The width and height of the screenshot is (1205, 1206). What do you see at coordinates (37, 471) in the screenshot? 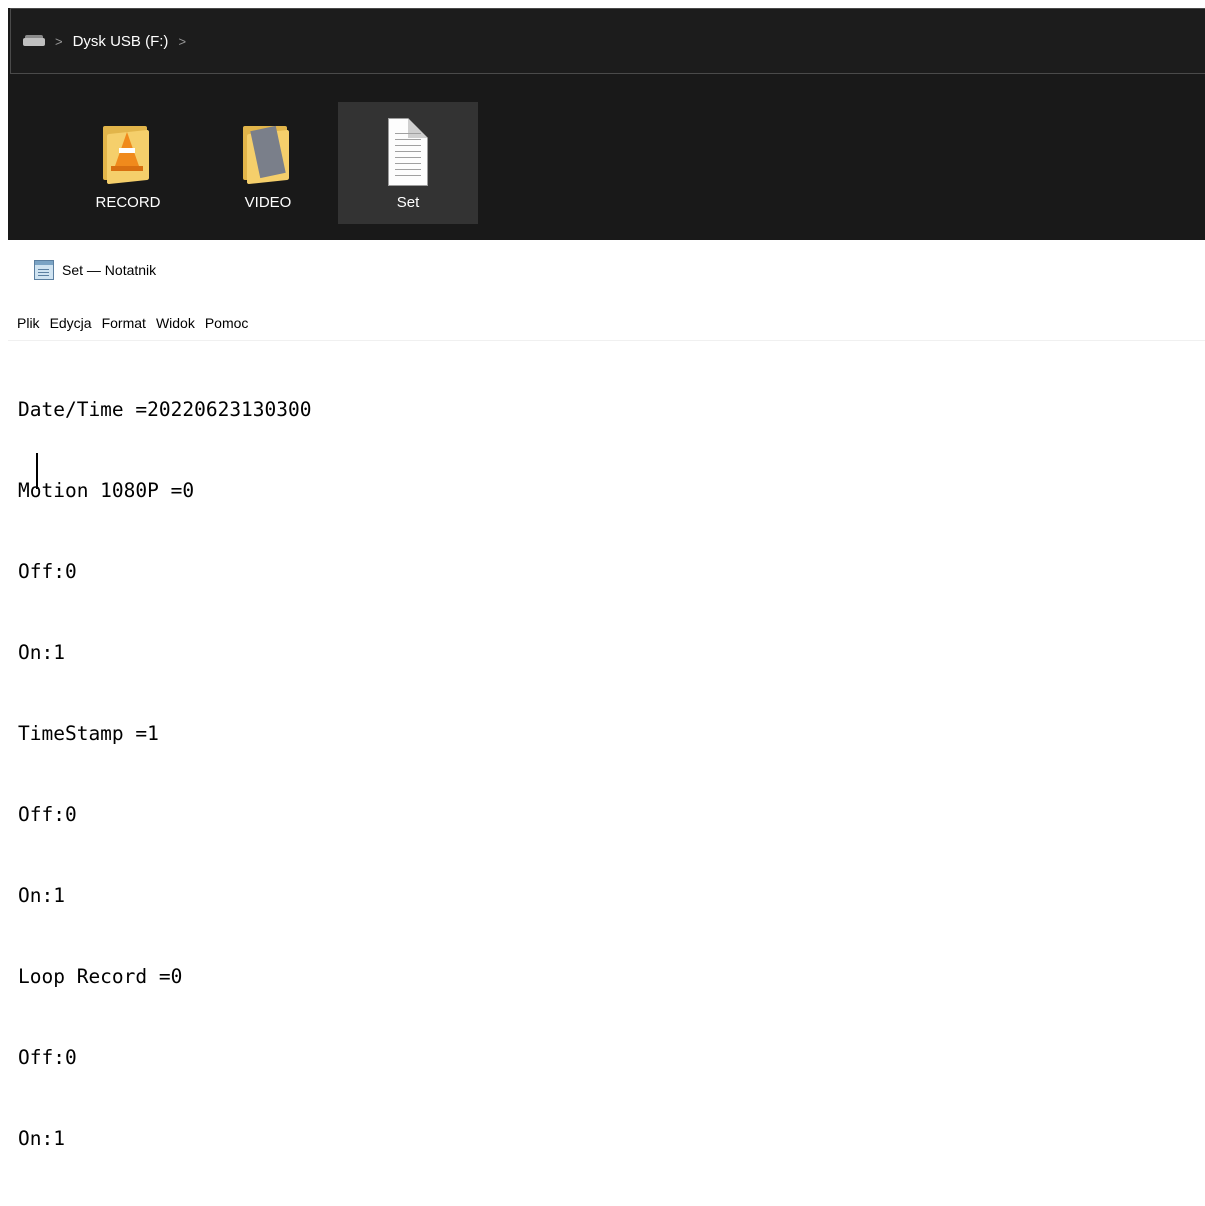
I see `text-caret` at bounding box center [37, 471].